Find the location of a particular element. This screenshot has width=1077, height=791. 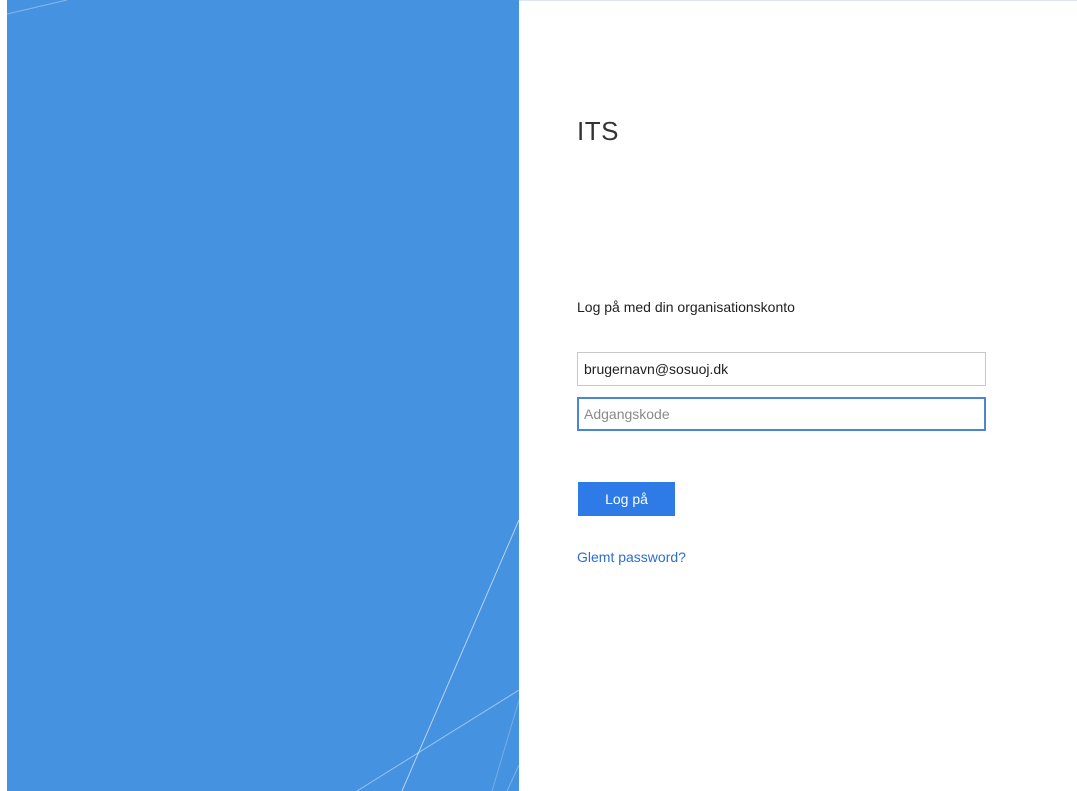

password-input is located at coordinates (781, 414).